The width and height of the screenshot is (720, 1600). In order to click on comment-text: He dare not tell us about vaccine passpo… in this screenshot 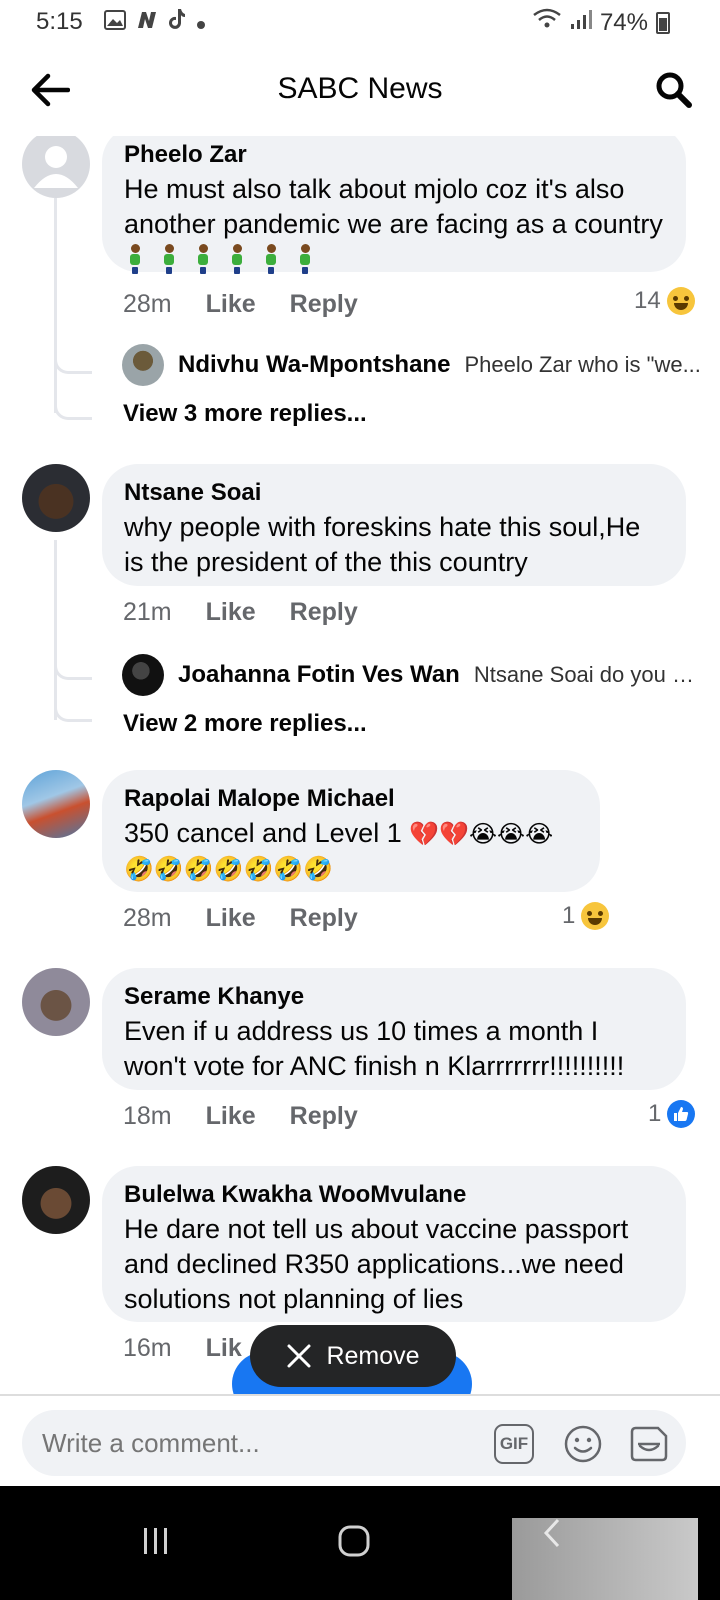, I will do `click(376, 1264)`.